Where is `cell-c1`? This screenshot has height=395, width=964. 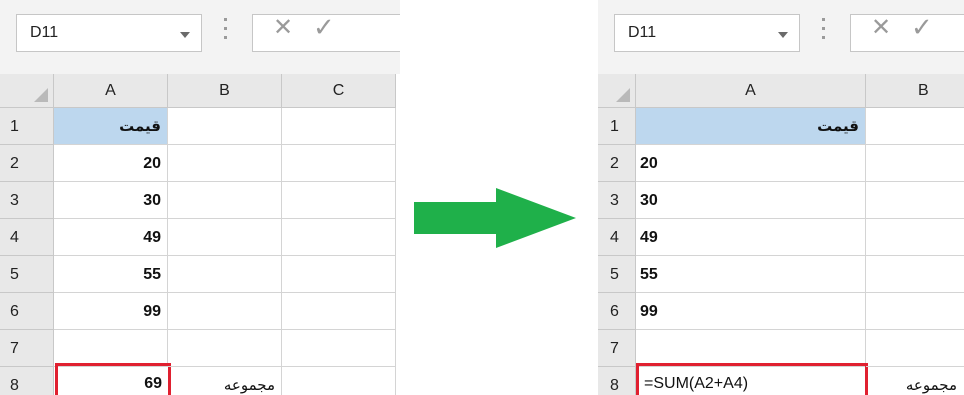
cell-c1 is located at coordinates (339, 126).